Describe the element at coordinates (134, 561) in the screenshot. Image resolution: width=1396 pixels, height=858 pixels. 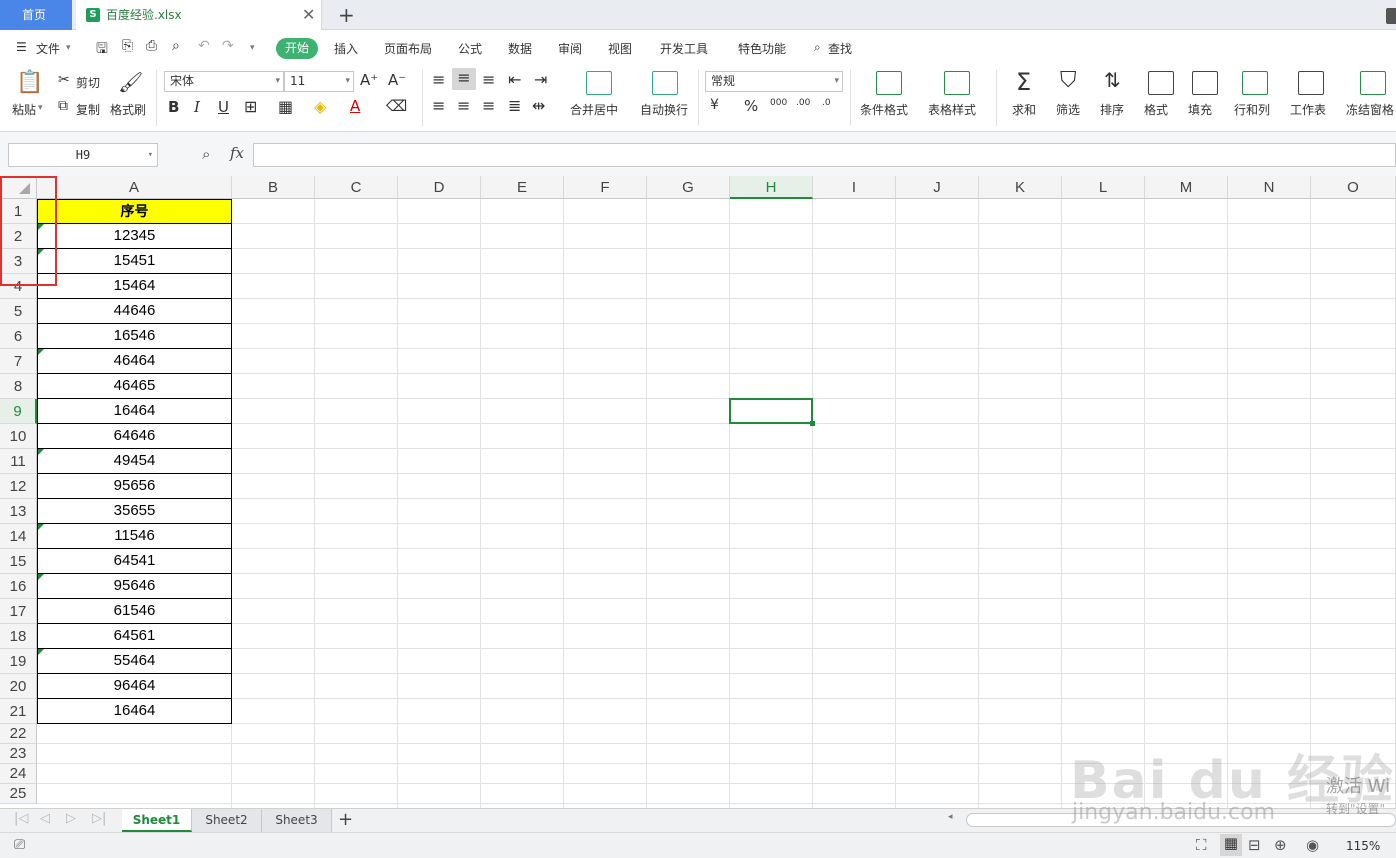
I see `cell-a15: 64541` at that location.